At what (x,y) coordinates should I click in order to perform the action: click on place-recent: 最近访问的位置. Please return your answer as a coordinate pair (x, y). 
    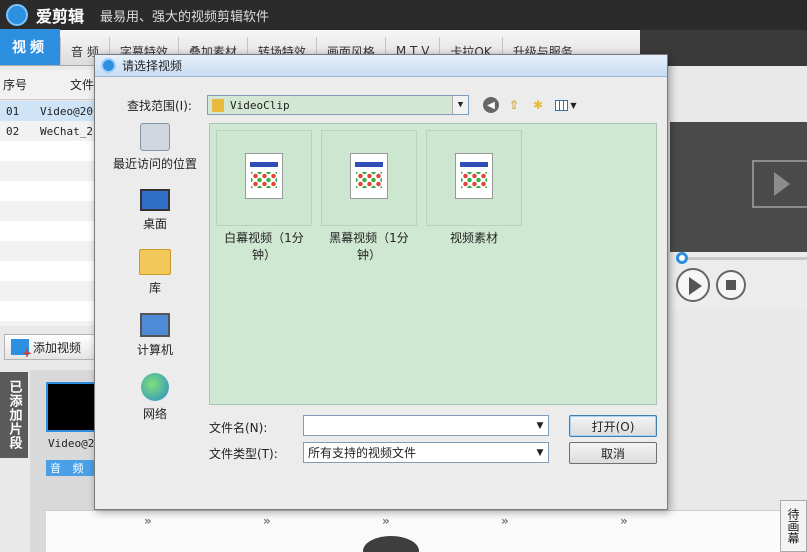
    Looking at the image, I should click on (155, 147).